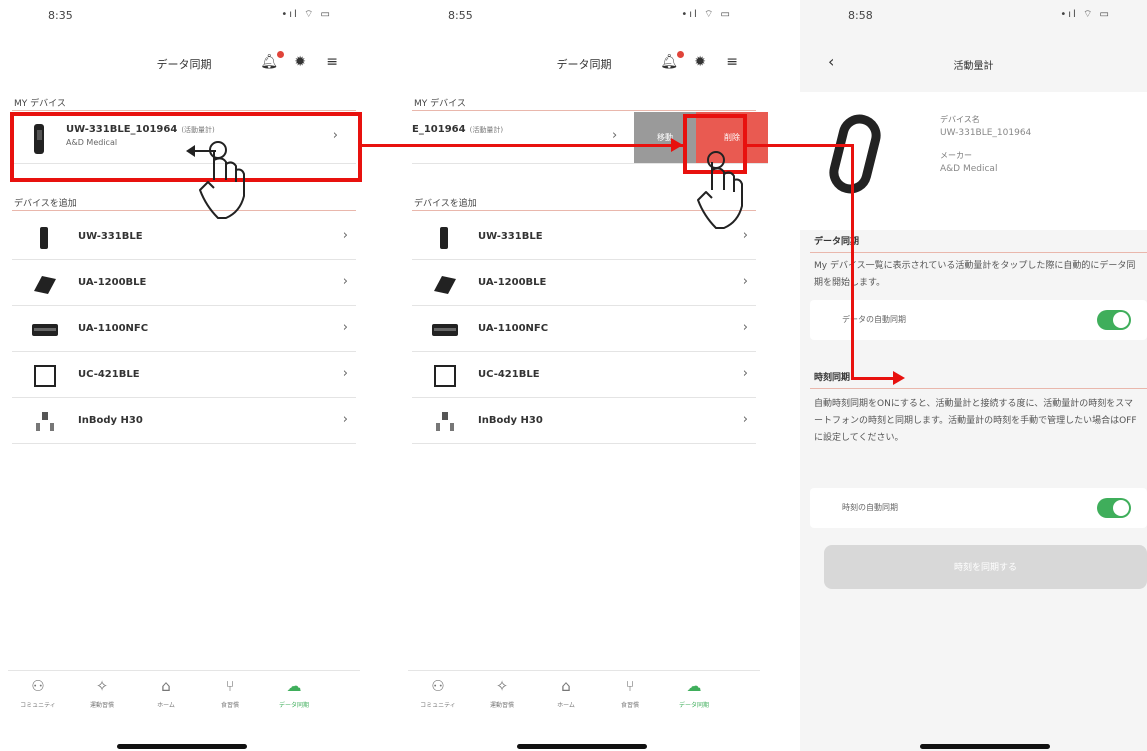 Image resolution: width=1147 pixels, height=751 pixels. Describe the element at coordinates (1121, 320) in the screenshot. I see `toggle-knob` at that location.